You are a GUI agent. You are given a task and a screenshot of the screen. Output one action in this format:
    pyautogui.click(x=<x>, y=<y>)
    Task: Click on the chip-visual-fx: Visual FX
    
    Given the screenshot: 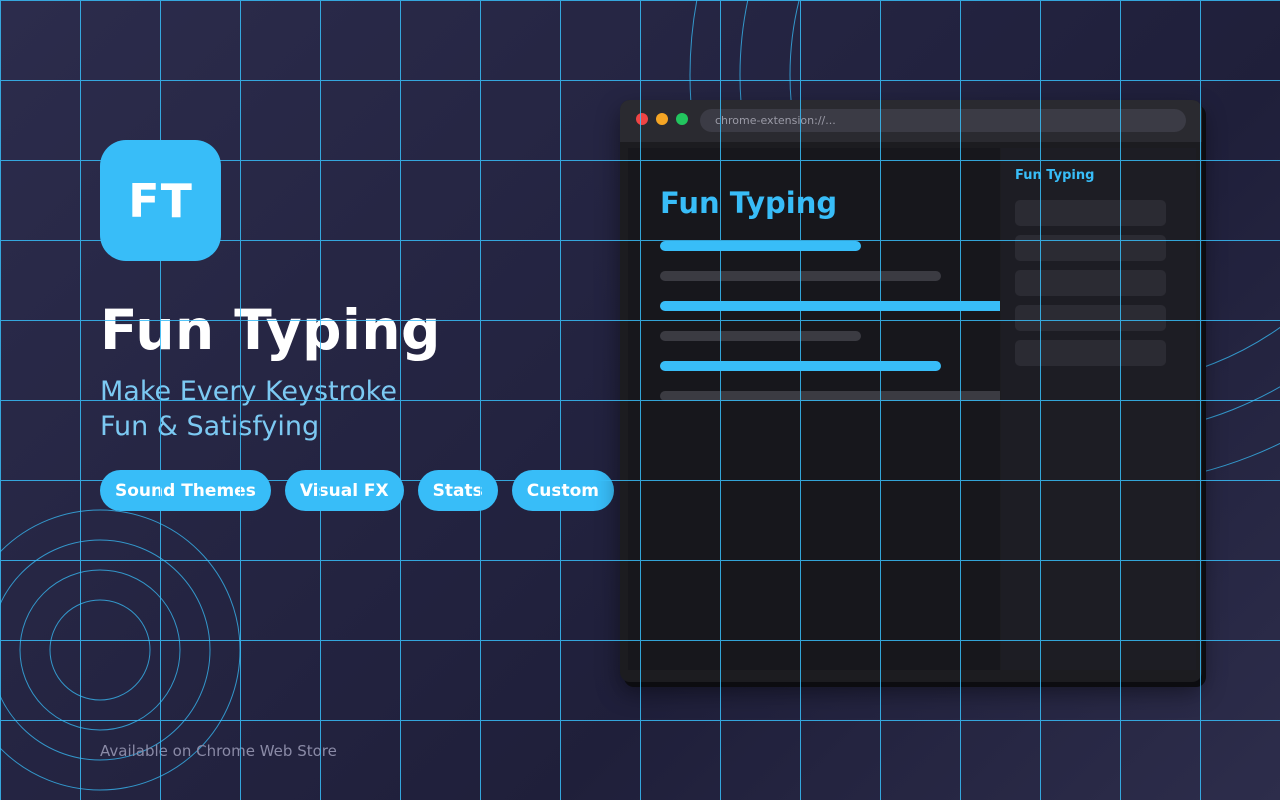 What is the action you would take?
    pyautogui.click(x=344, y=490)
    